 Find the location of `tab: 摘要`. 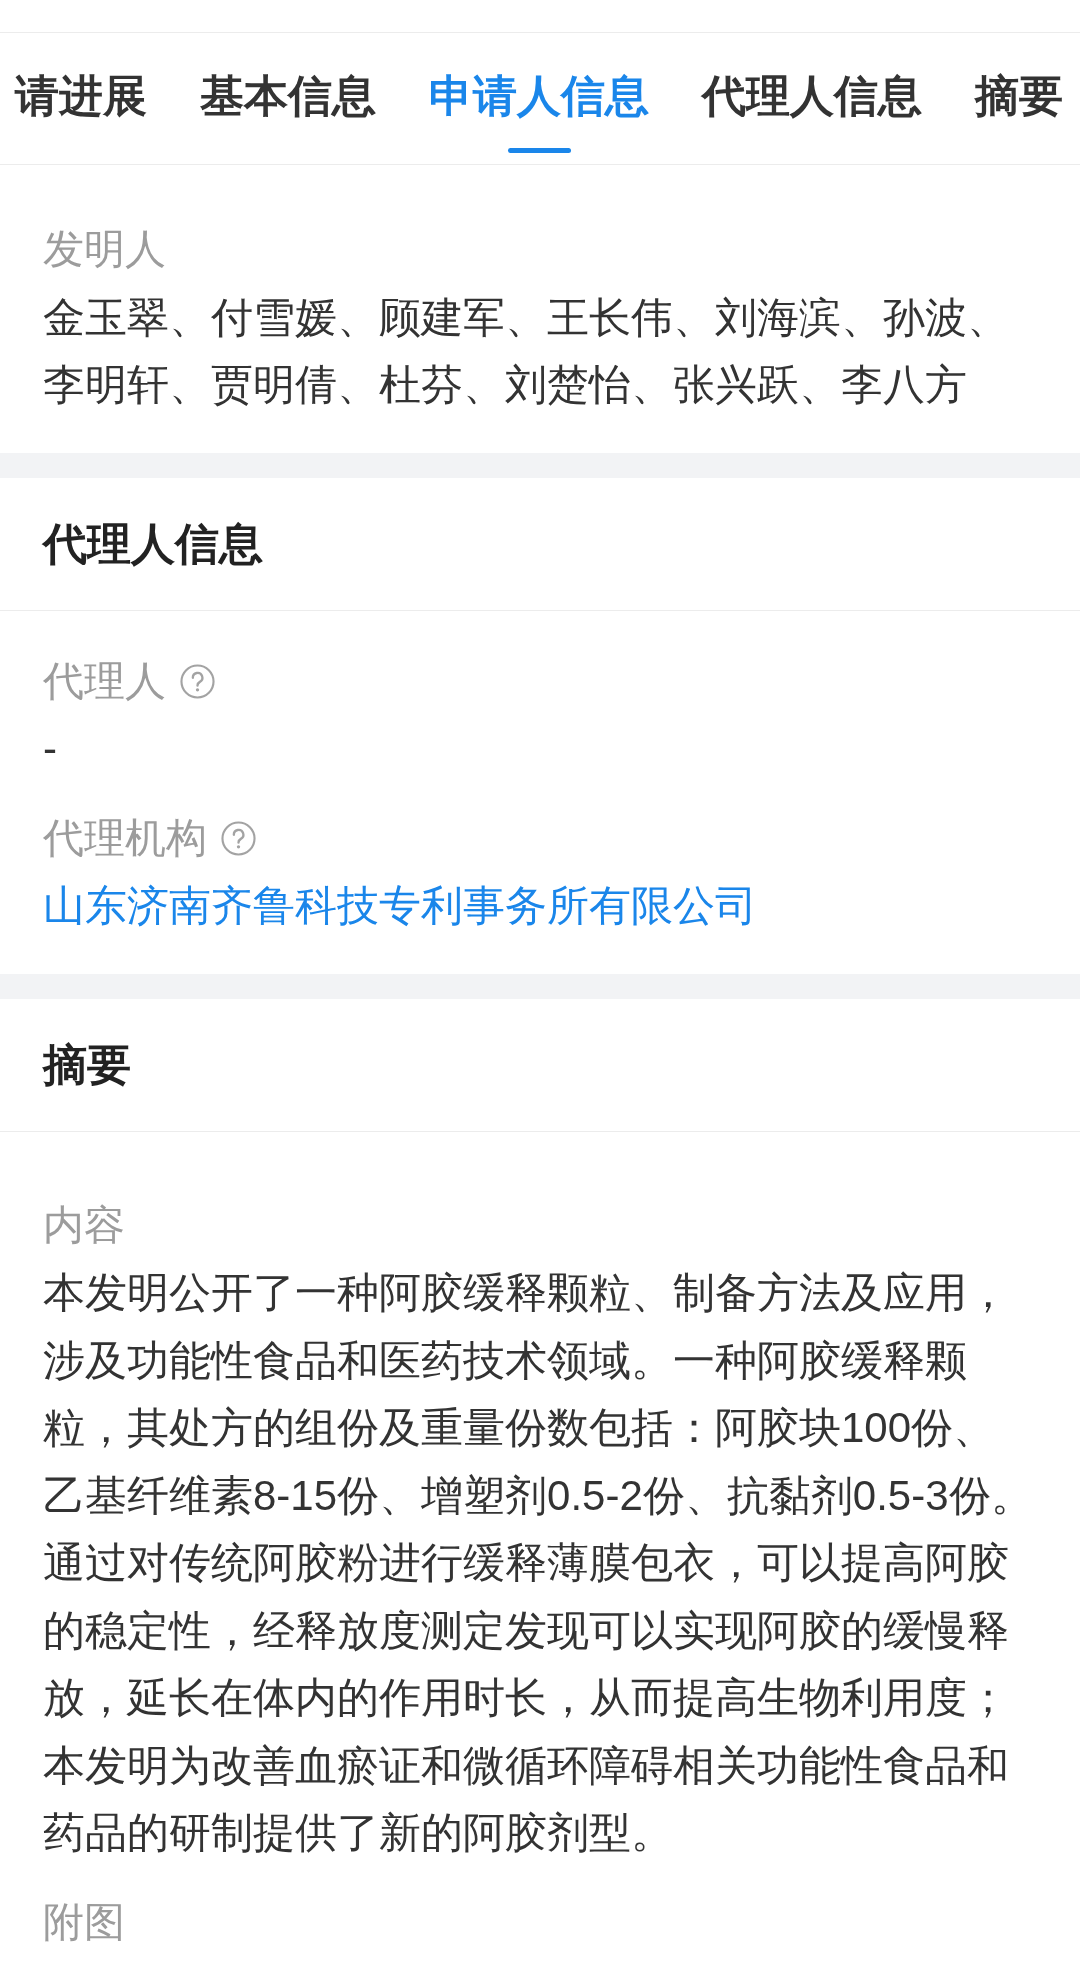

tab: 摘要 is located at coordinates (1019, 98).